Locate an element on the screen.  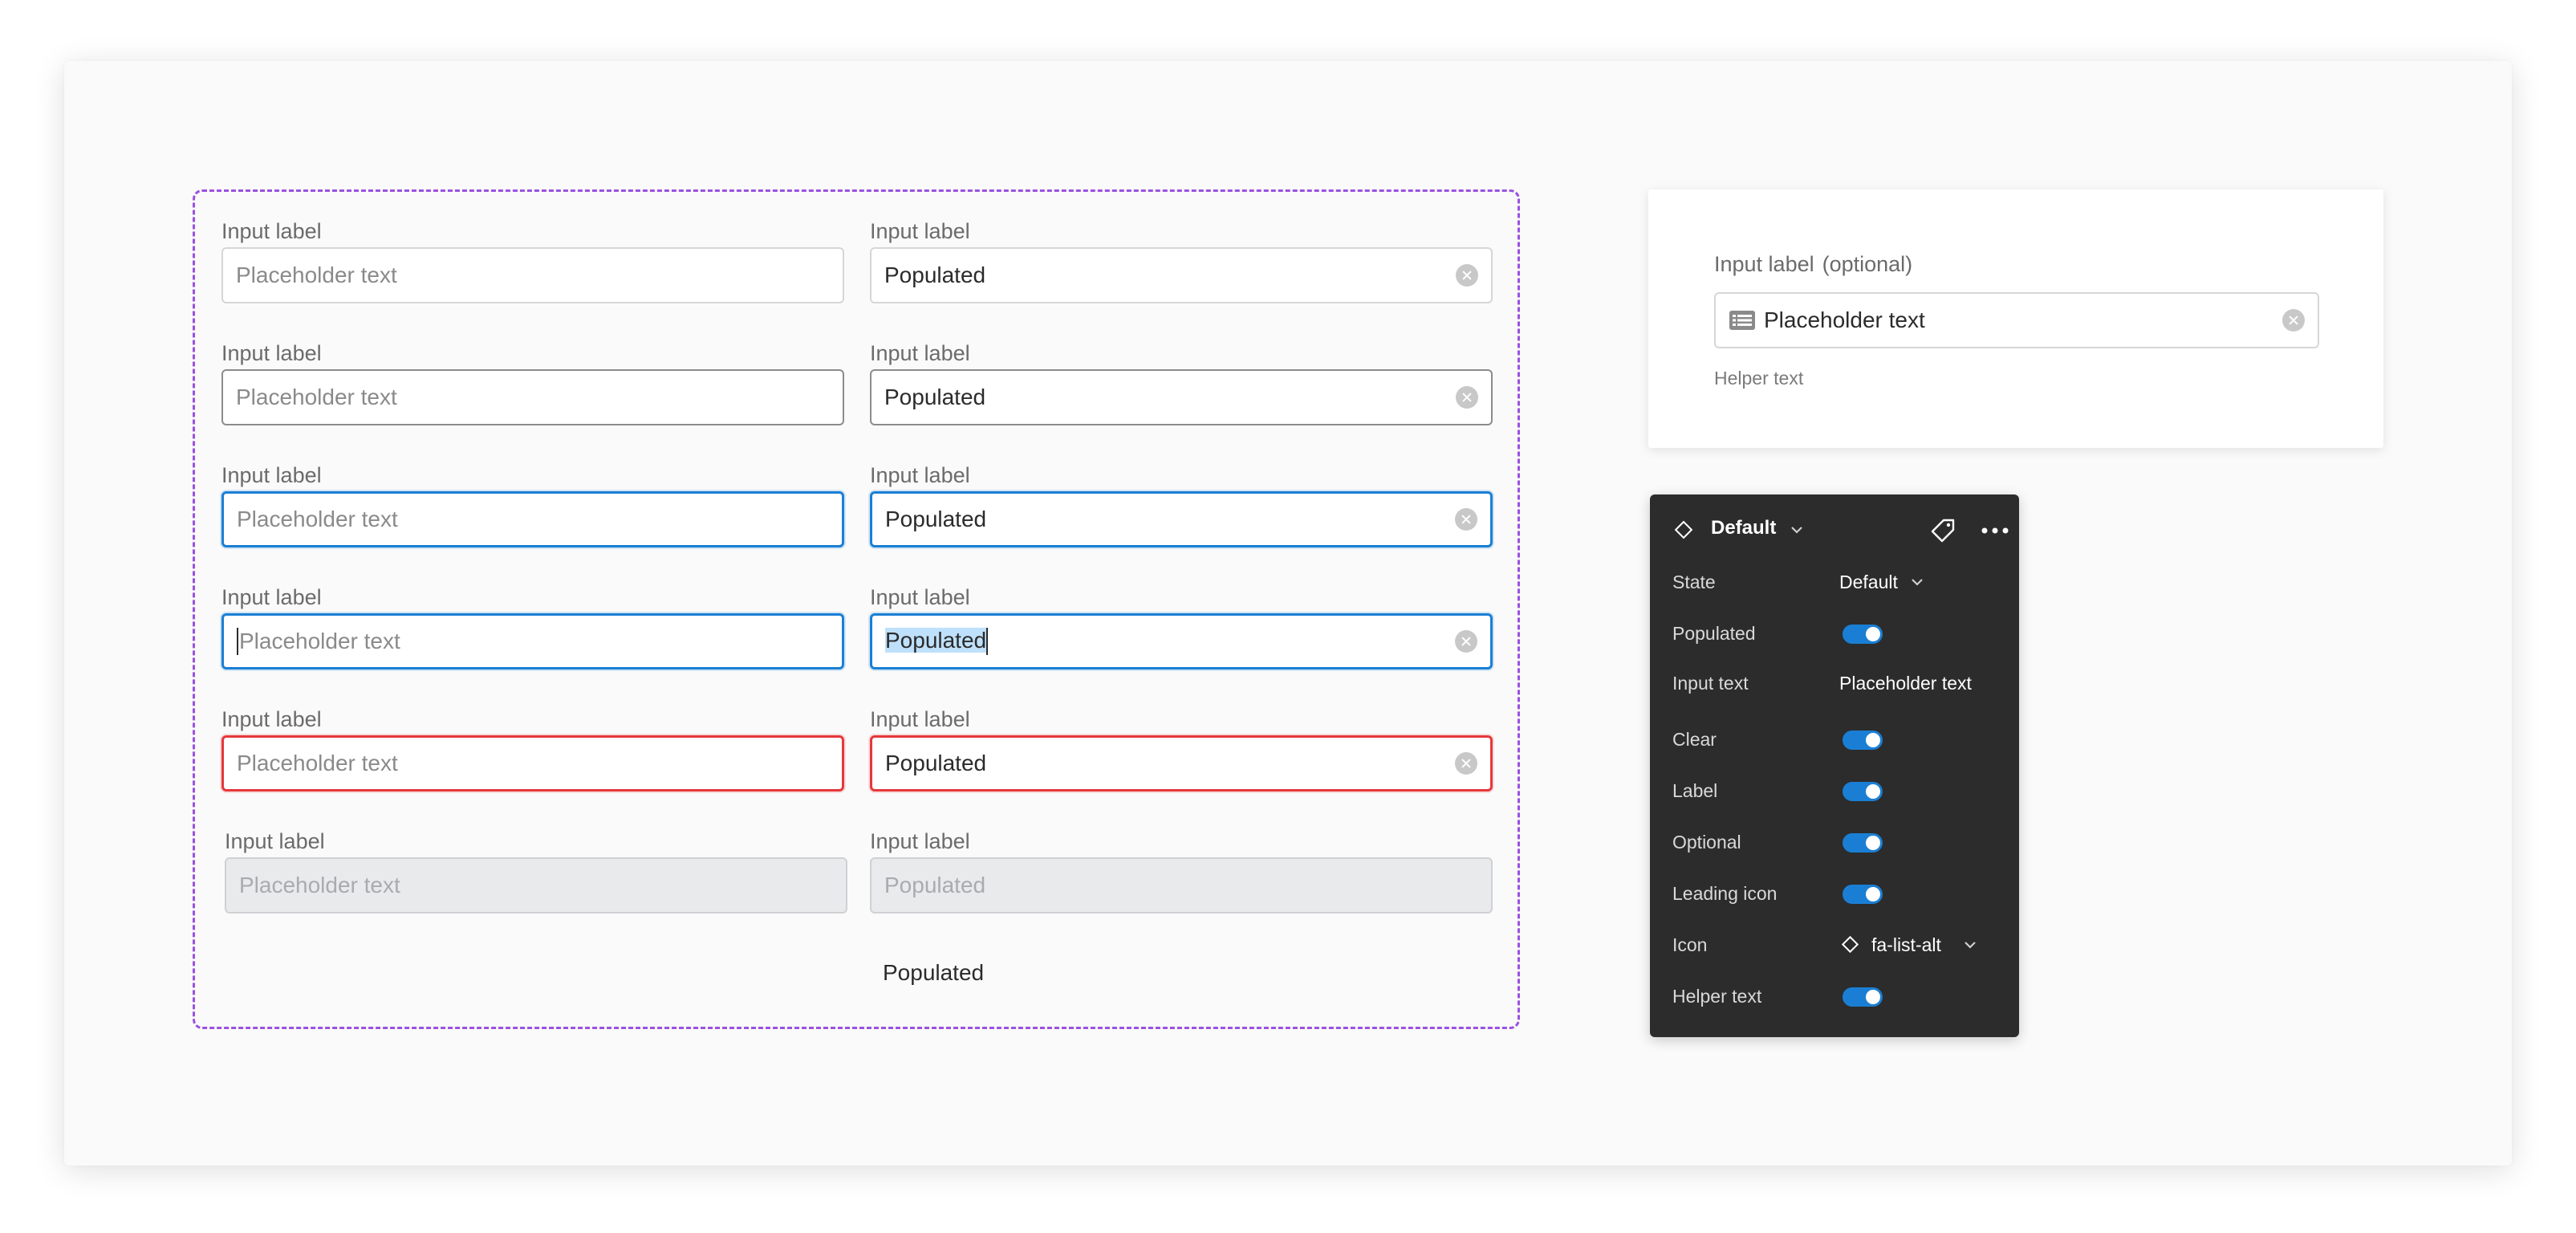
prop-label-optional: Optional is located at coordinates (1706, 842).